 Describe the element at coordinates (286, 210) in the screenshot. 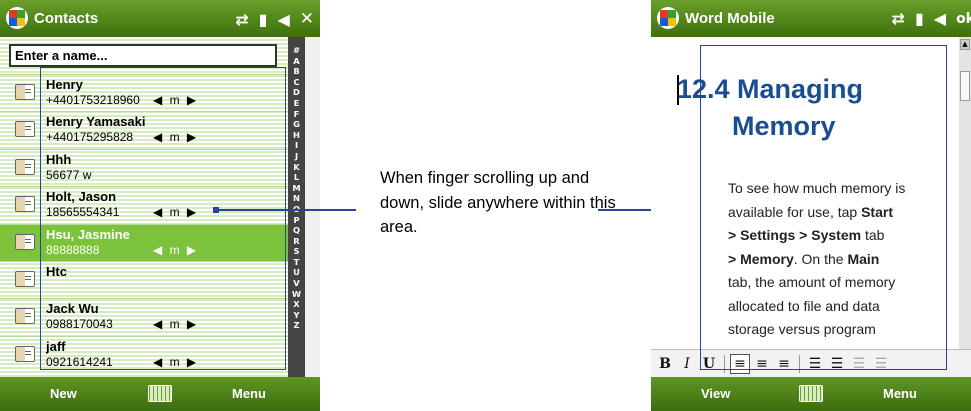

I see `callout-line-left` at that location.